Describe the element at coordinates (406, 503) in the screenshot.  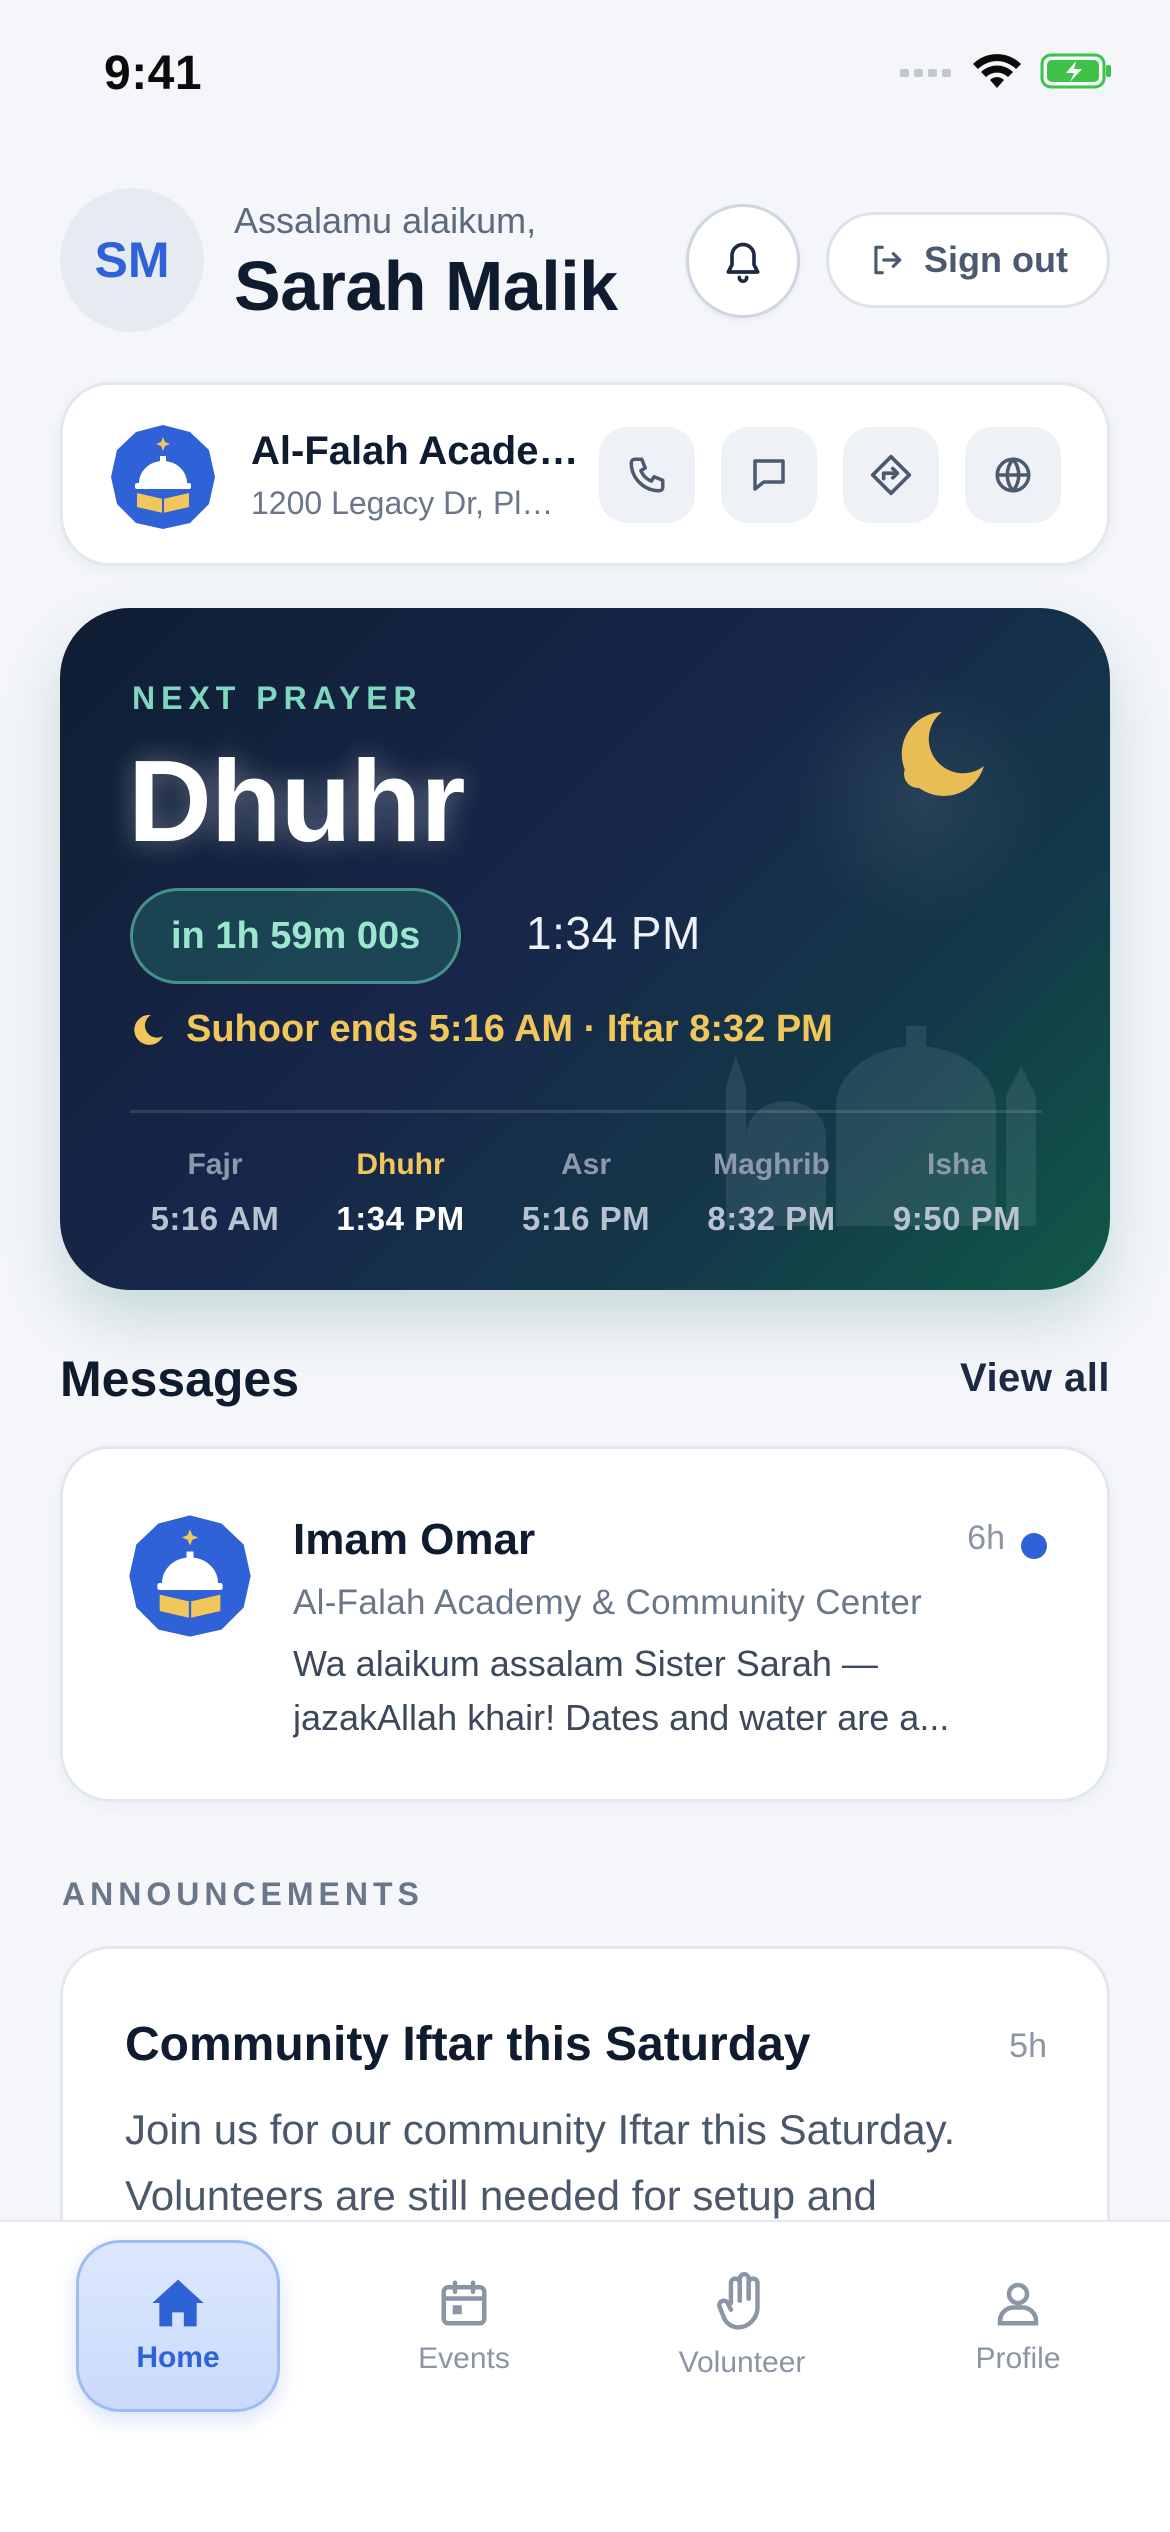
I see `organization-address: 1200 Legacy Dr, Plano, TX` at that location.